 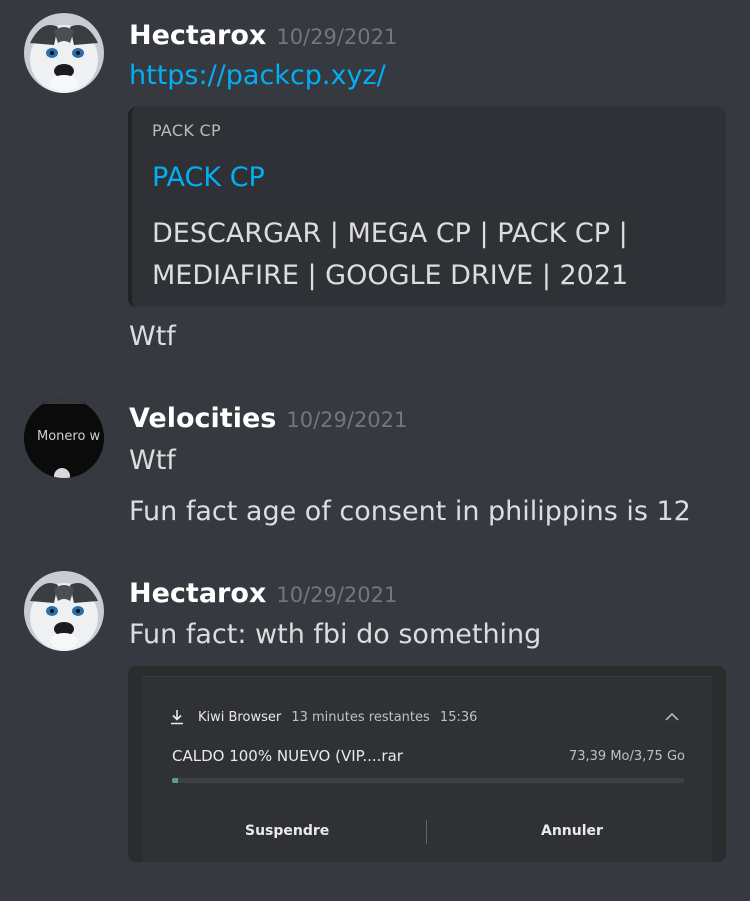 What do you see at coordinates (287, 756) in the screenshot?
I see `file-name: CALDO 100% NUEVO (VIP....rar` at bounding box center [287, 756].